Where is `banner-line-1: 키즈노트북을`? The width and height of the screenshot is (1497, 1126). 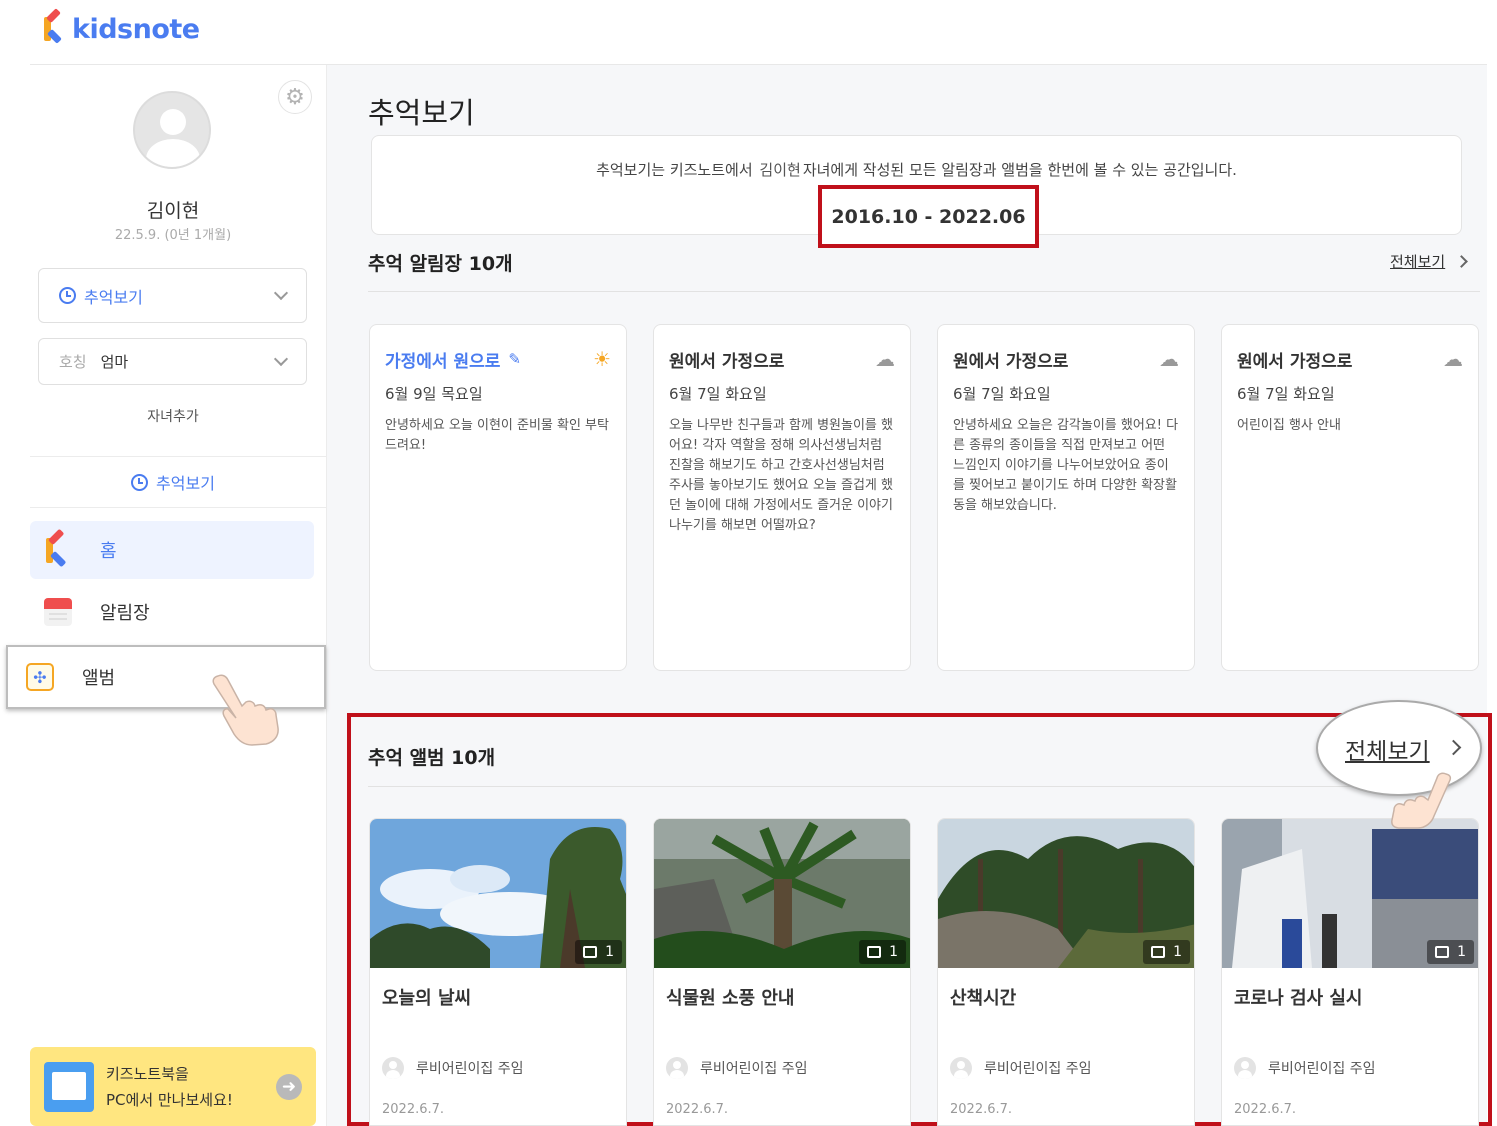
banner-line-1: 키즈노트북을 is located at coordinates (147, 1073).